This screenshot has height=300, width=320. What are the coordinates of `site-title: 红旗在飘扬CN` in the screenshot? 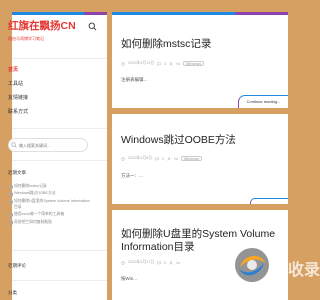 It's located at (42, 25).